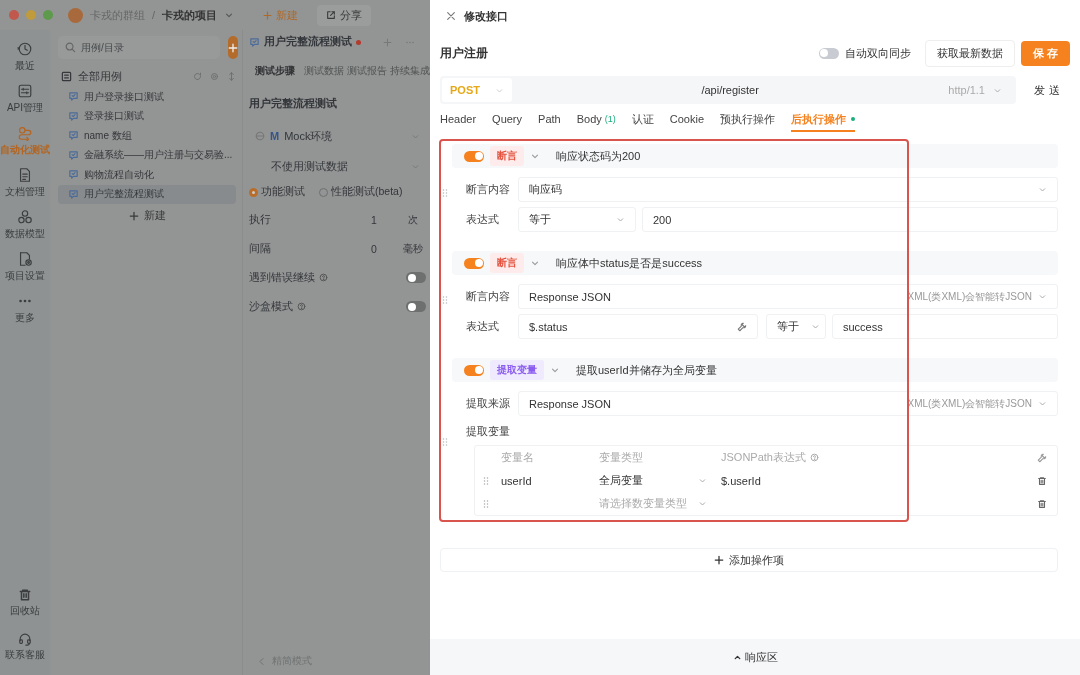  Describe the element at coordinates (25, 49) in the screenshot. I see `clock-icon` at that location.